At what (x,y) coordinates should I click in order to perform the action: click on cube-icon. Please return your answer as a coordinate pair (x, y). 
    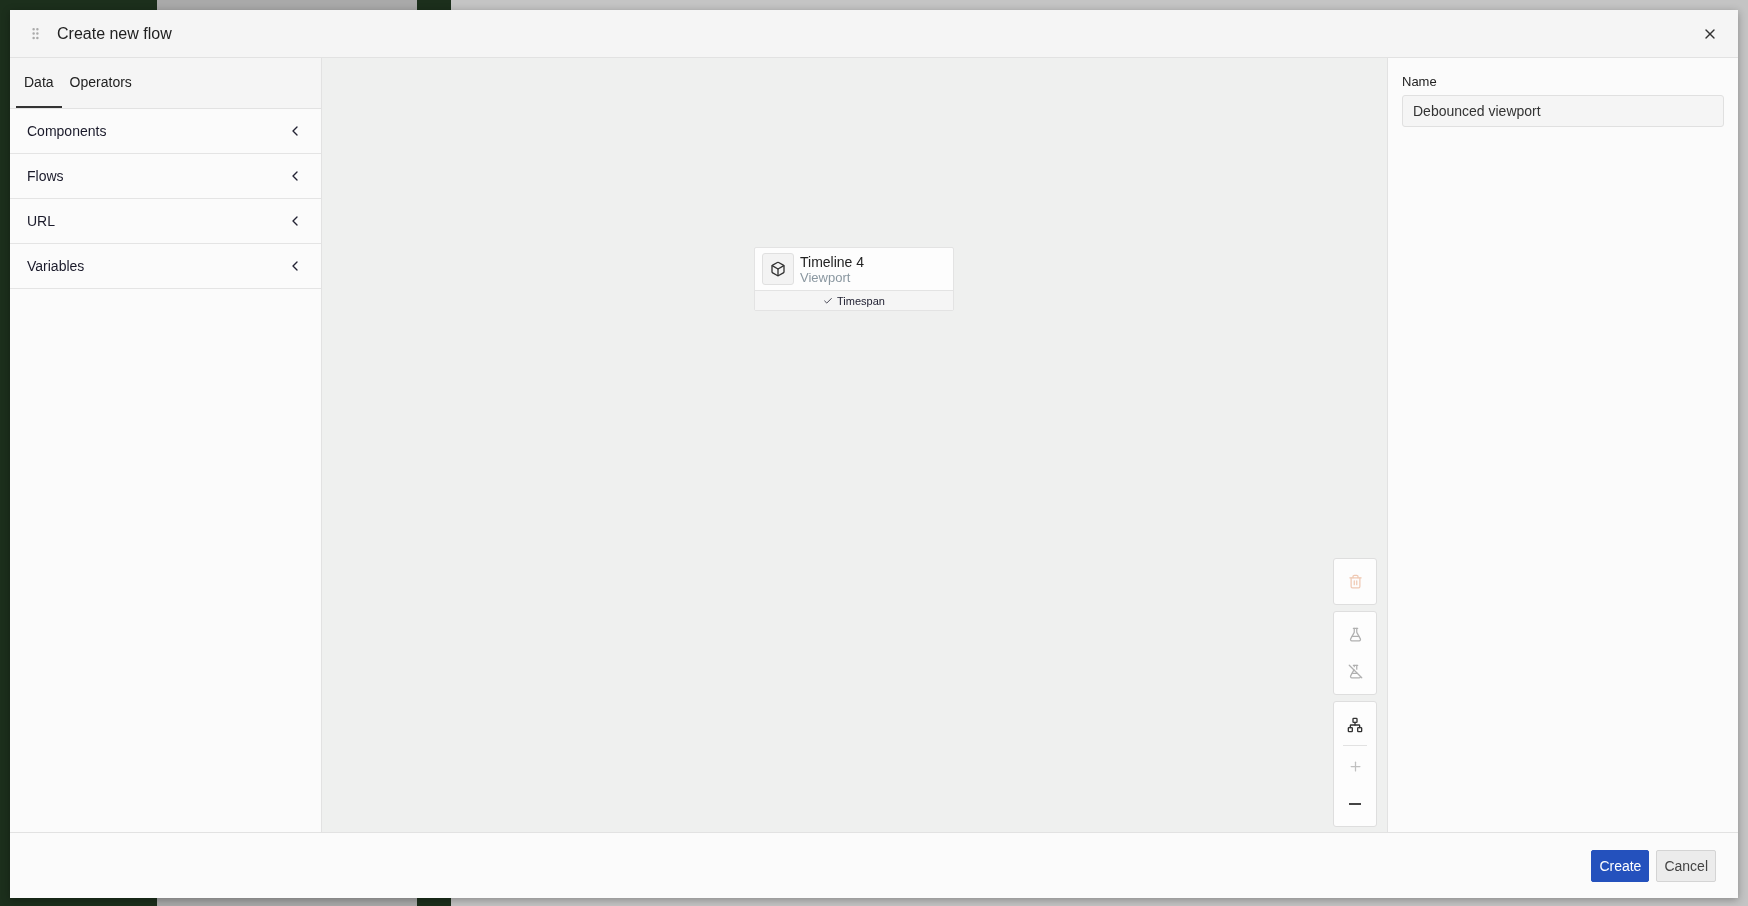
    Looking at the image, I should click on (778, 269).